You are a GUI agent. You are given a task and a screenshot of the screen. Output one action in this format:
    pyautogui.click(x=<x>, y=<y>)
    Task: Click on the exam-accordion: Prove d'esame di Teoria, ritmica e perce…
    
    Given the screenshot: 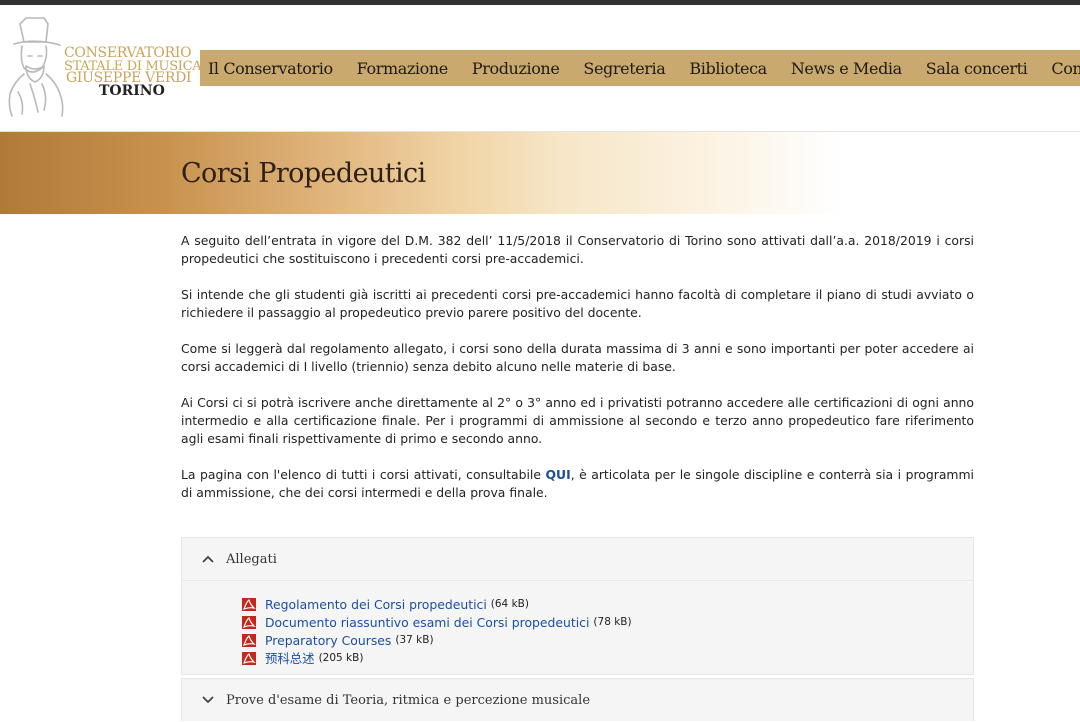 What is the action you would take?
    pyautogui.click(x=577, y=699)
    